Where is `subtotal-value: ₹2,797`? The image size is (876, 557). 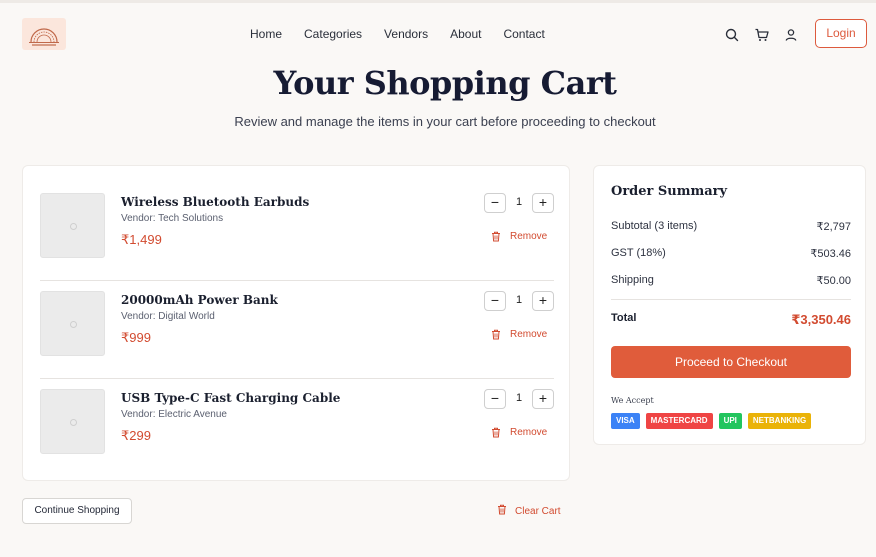 subtotal-value: ₹2,797 is located at coordinates (833, 227).